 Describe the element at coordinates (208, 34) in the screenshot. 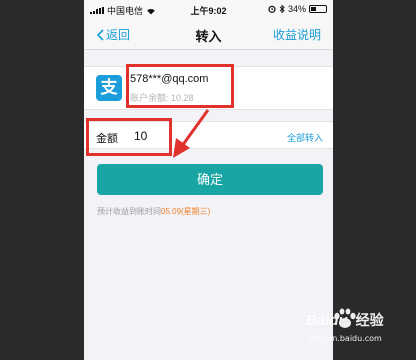

I see `nav-bar: 返回 转入 收益说明` at that location.